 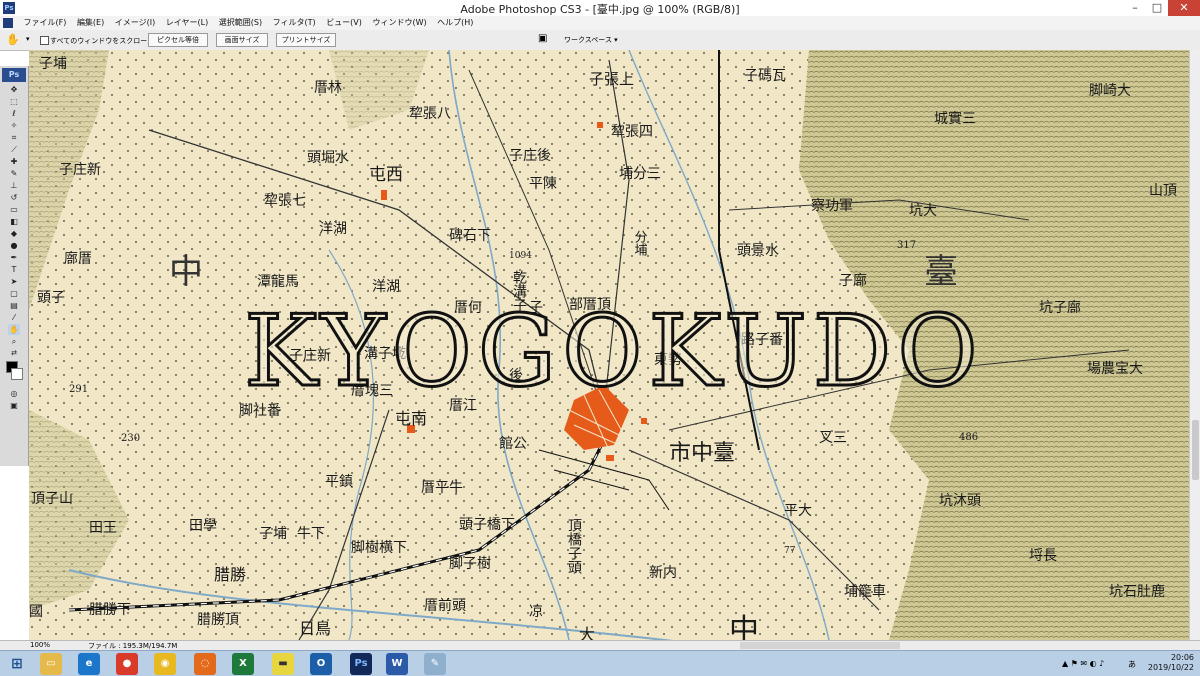 What do you see at coordinates (1194, 345) in the screenshot?
I see `vertical-scrollbar` at bounding box center [1194, 345].